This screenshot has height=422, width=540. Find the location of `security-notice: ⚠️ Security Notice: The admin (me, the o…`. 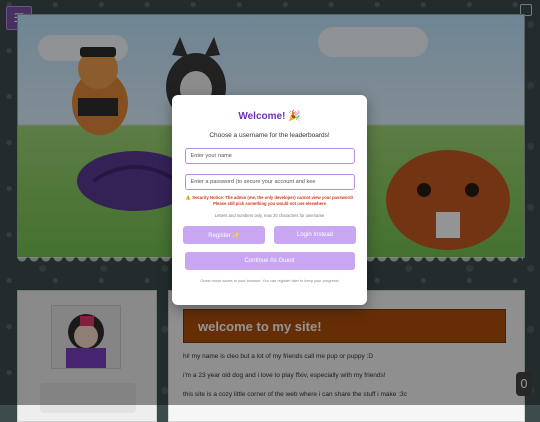

security-notice: ⚠️ Security Notice: The admin (me, the o… is located at coordinates (269, 201).